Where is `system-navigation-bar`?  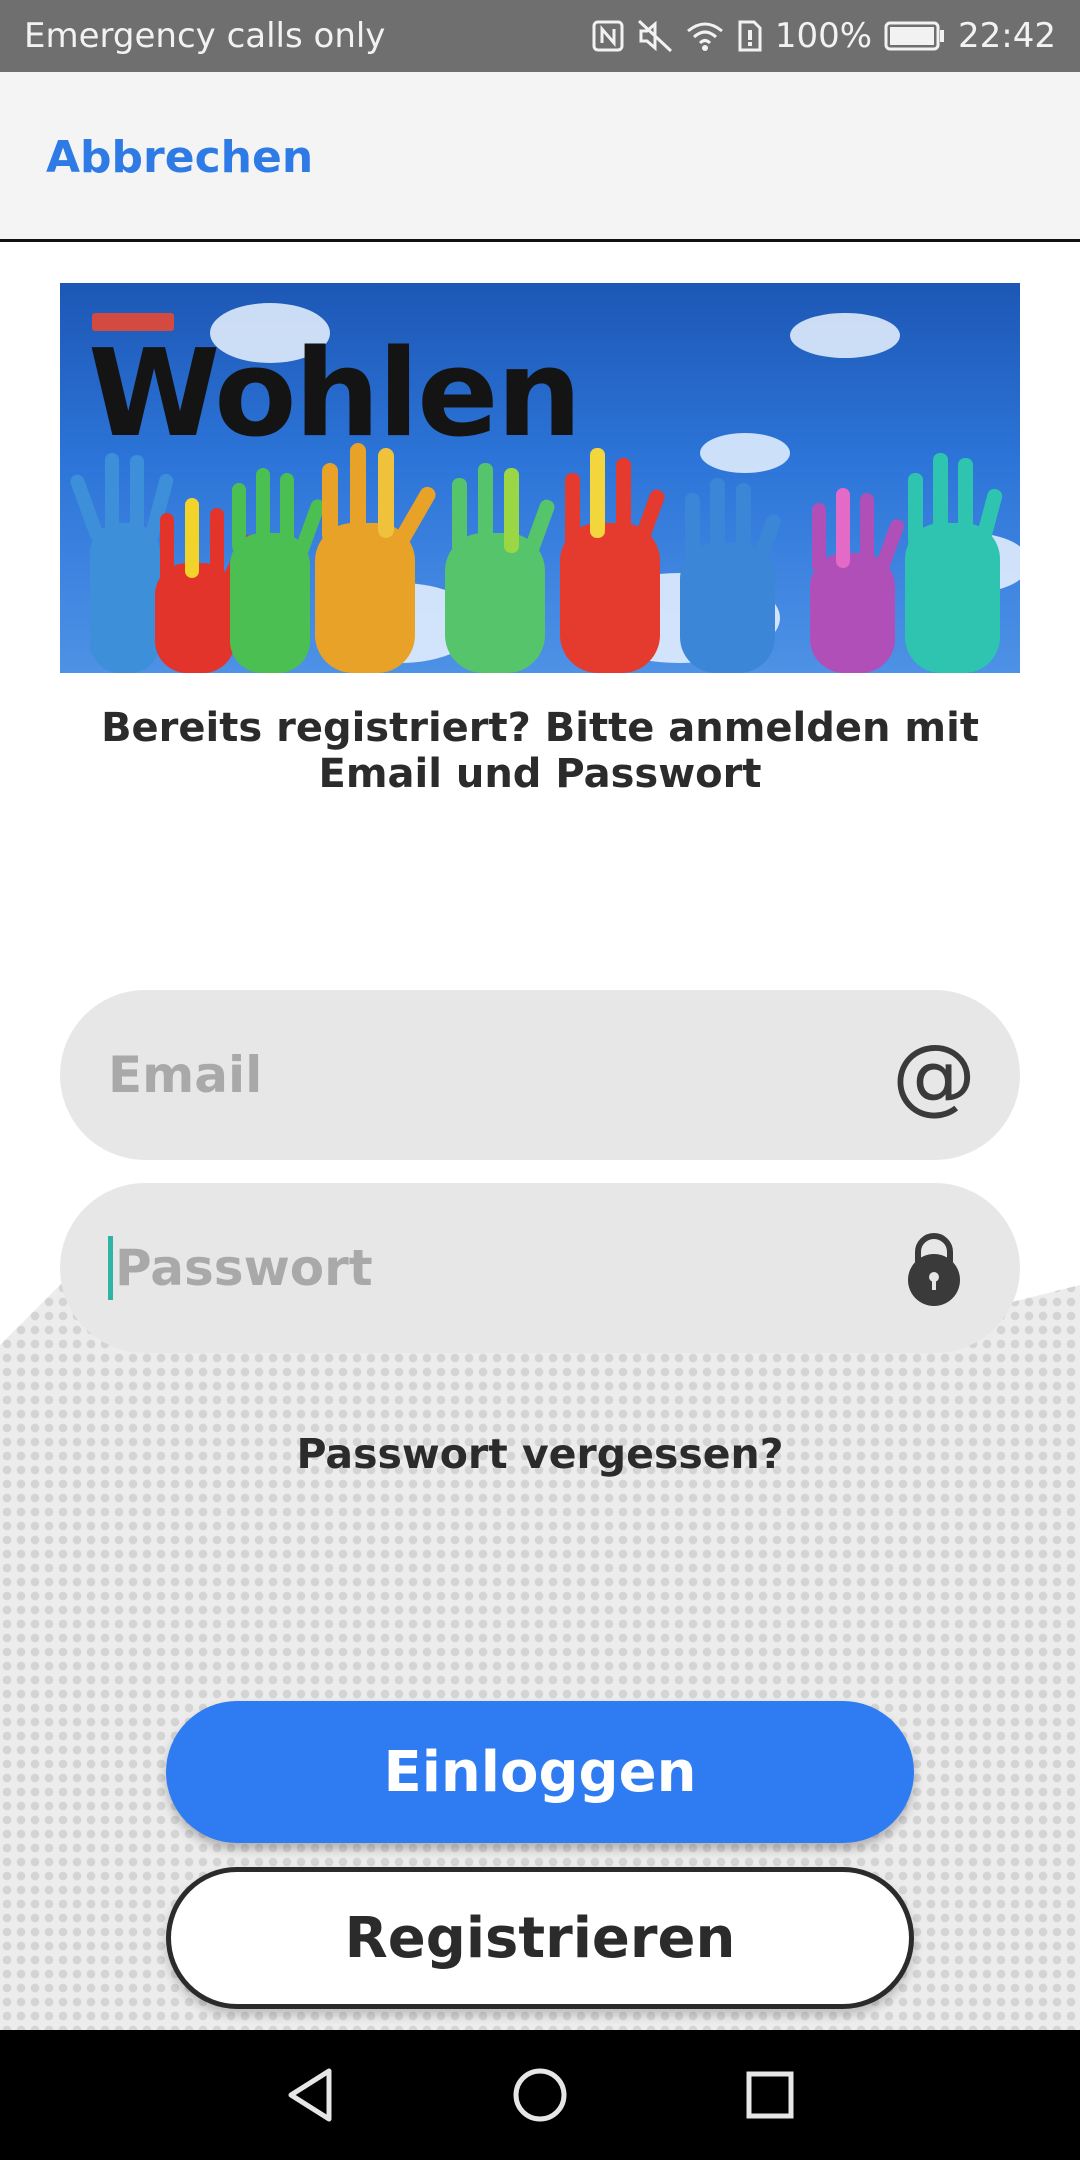 system-navigation-bar is located at coordinates (540, 2095).